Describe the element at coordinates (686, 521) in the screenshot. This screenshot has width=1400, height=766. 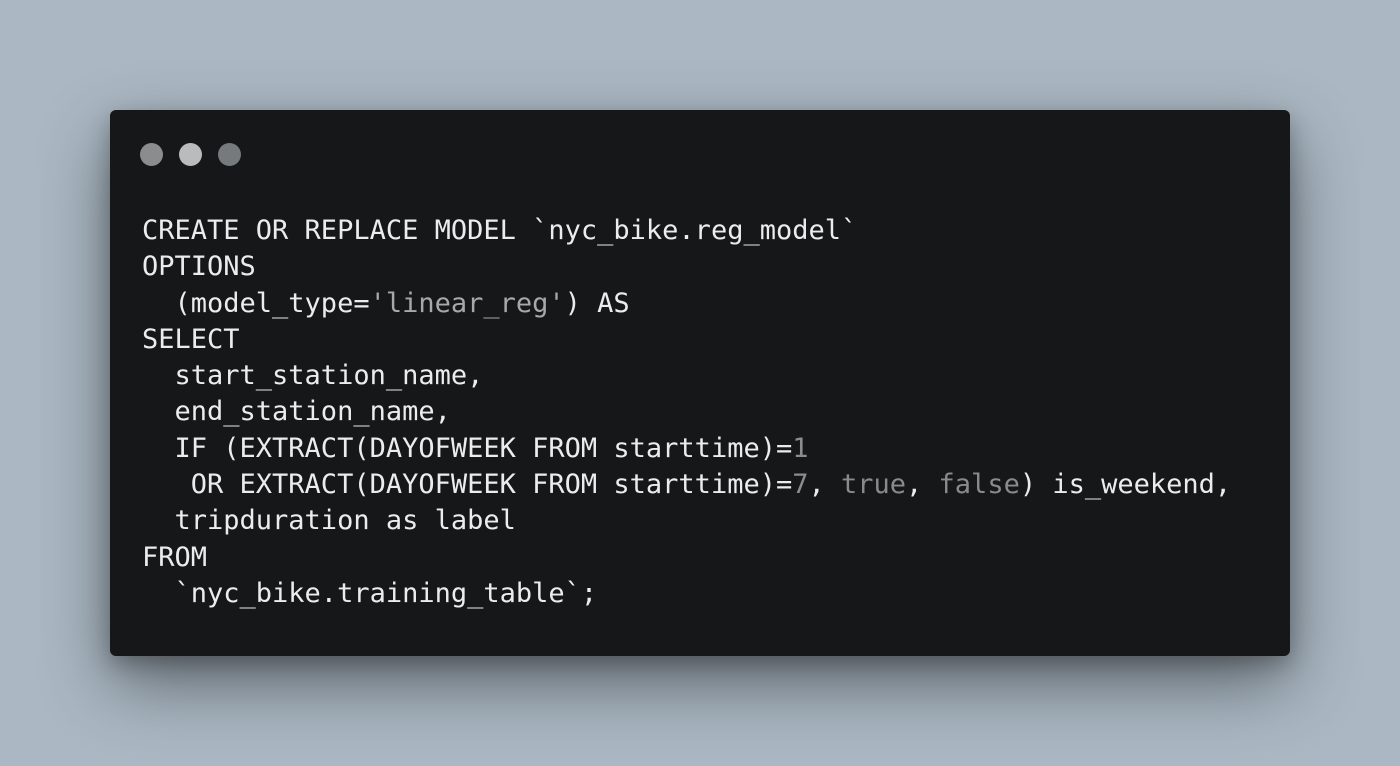
I see `code-line: tripduration as label` at that location.